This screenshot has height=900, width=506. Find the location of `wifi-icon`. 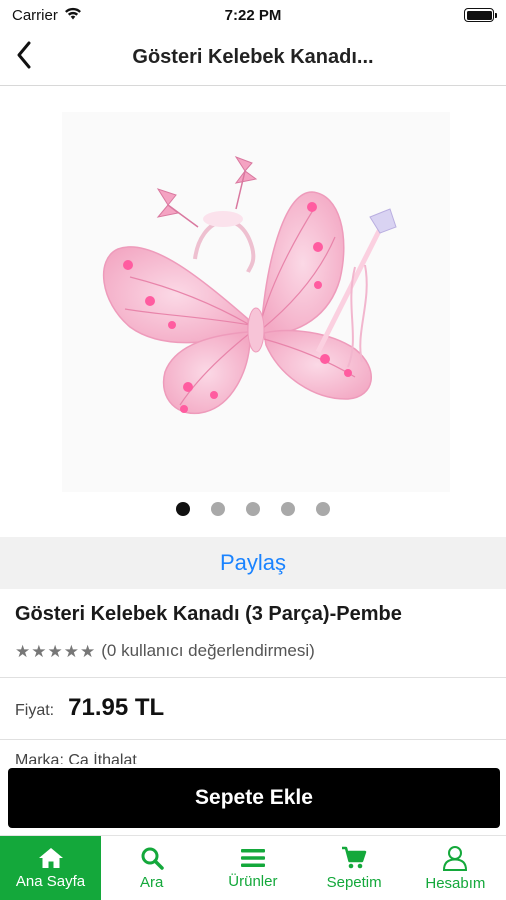

wifi-icon is located at coordinates (73, 15).